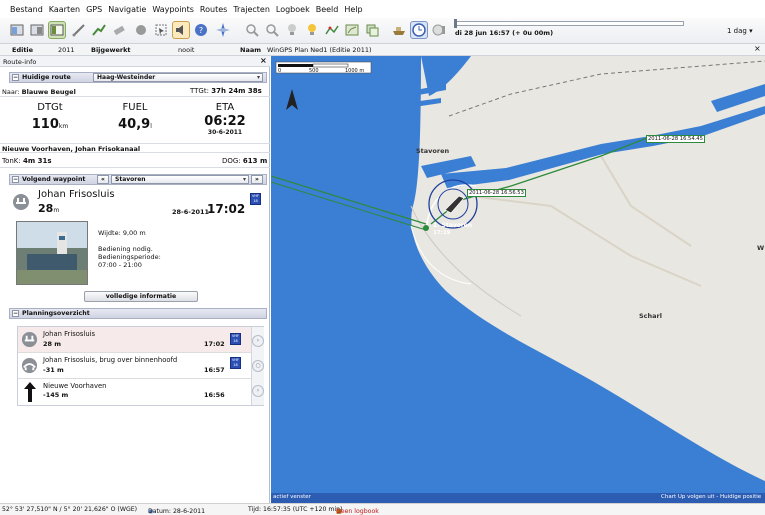 The height and width of the screenshot is (515, 765). I want to click on menu-logboek: Logboek, so click(293, 9).